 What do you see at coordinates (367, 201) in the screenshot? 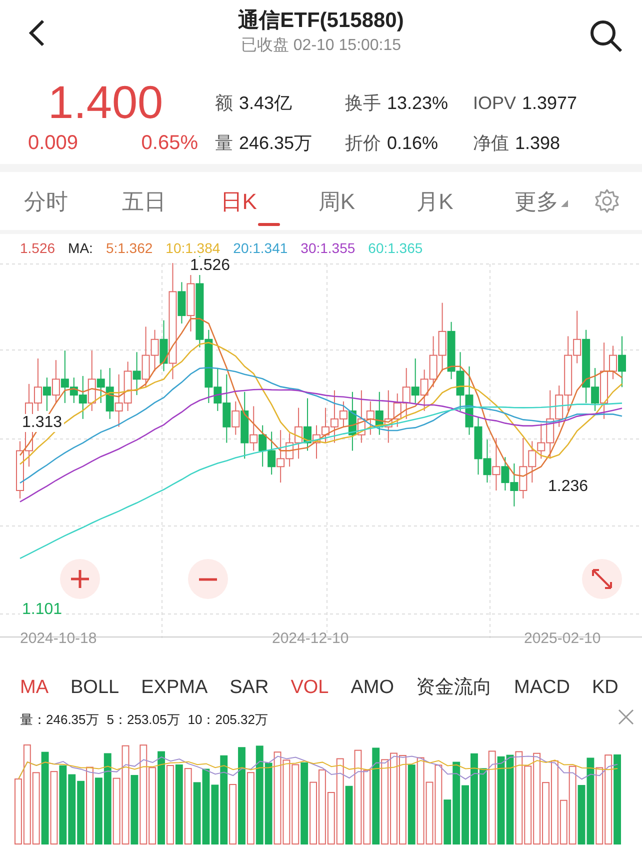
I see `period-tab: 周K` at bounding box center [367, 201].